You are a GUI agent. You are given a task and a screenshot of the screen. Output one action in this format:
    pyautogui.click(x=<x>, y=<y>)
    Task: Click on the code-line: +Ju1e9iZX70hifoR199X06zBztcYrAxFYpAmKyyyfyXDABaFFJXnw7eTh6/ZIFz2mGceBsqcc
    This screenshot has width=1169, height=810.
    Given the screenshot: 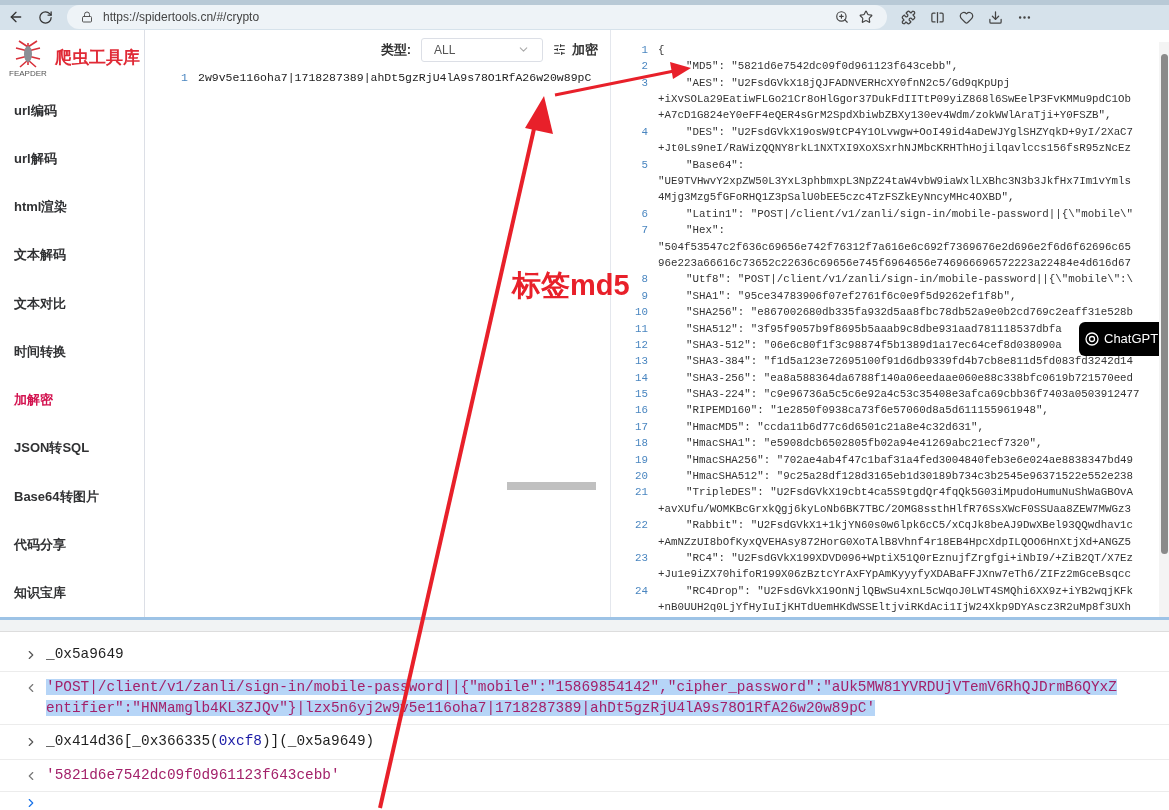 What is the action you would take?
    pyautogui.click(x=894, y=574)
    